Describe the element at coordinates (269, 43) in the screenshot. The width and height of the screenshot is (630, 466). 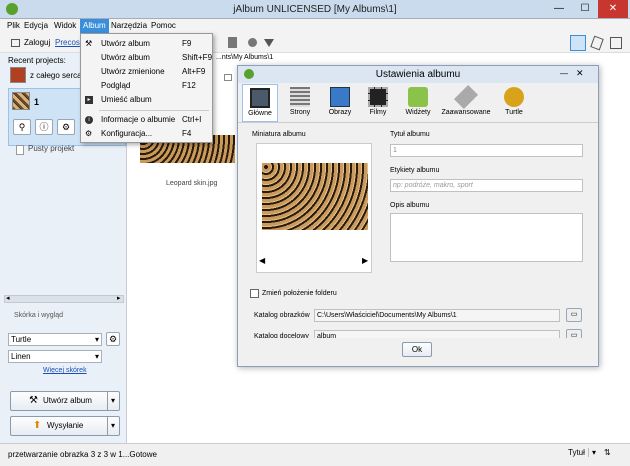
I see `filter-icon` at that location.